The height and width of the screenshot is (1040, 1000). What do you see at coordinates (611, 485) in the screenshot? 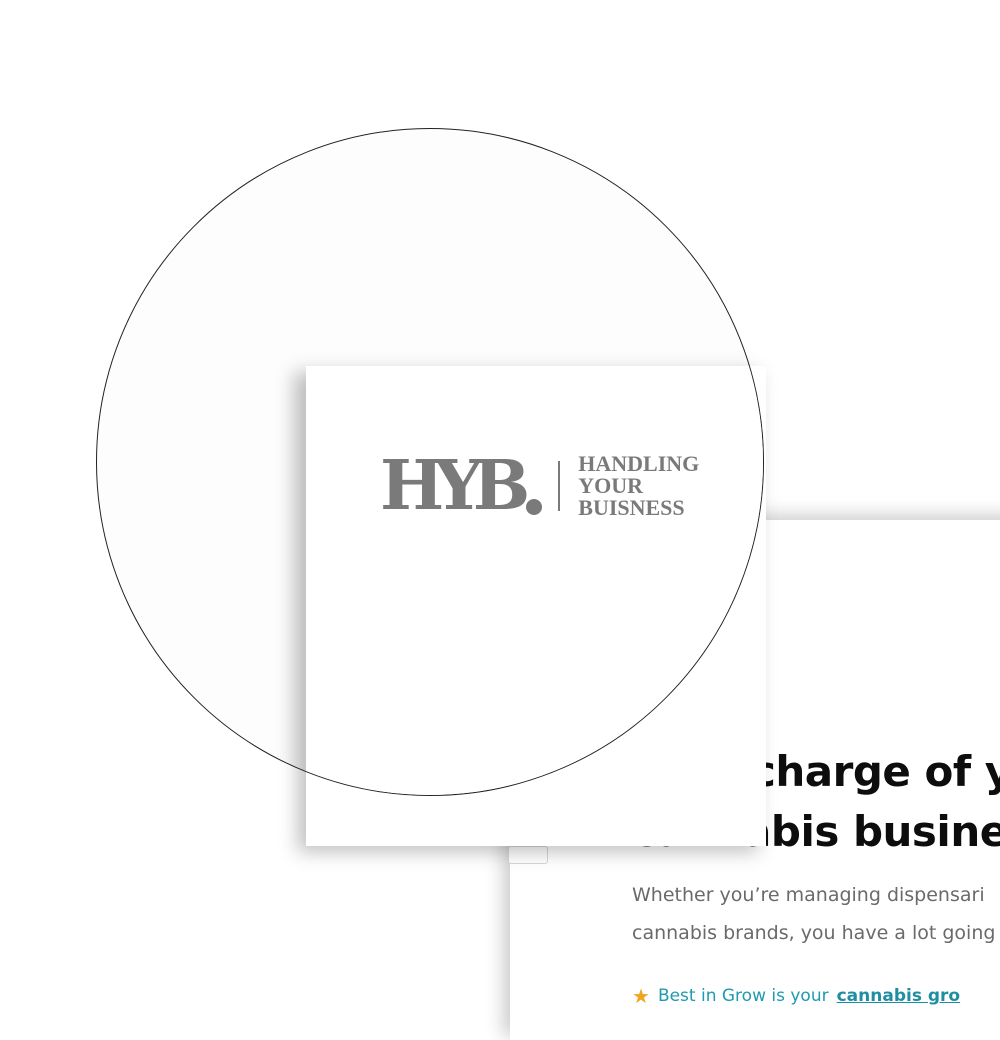
I see `tagline-line-2: YOUR` at bounding box center [611, 485].